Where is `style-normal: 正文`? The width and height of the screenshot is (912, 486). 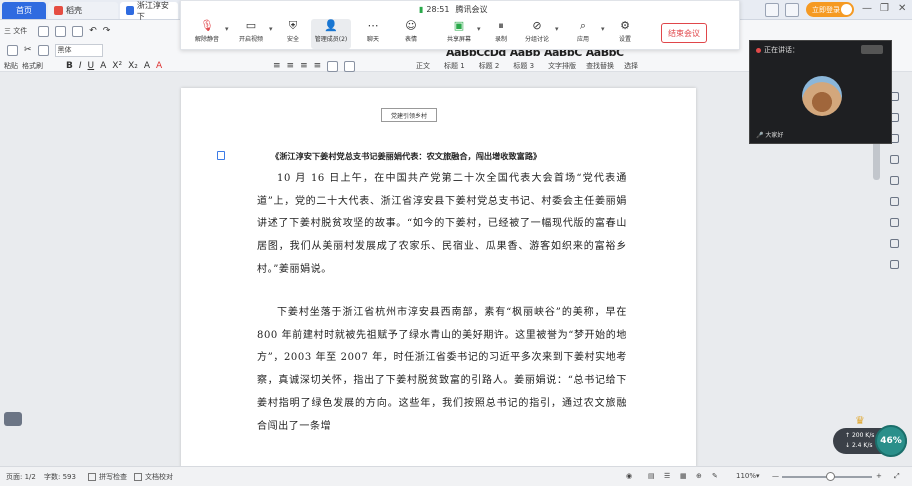 style-normal: 正文 is located at coordinates (423, 66).